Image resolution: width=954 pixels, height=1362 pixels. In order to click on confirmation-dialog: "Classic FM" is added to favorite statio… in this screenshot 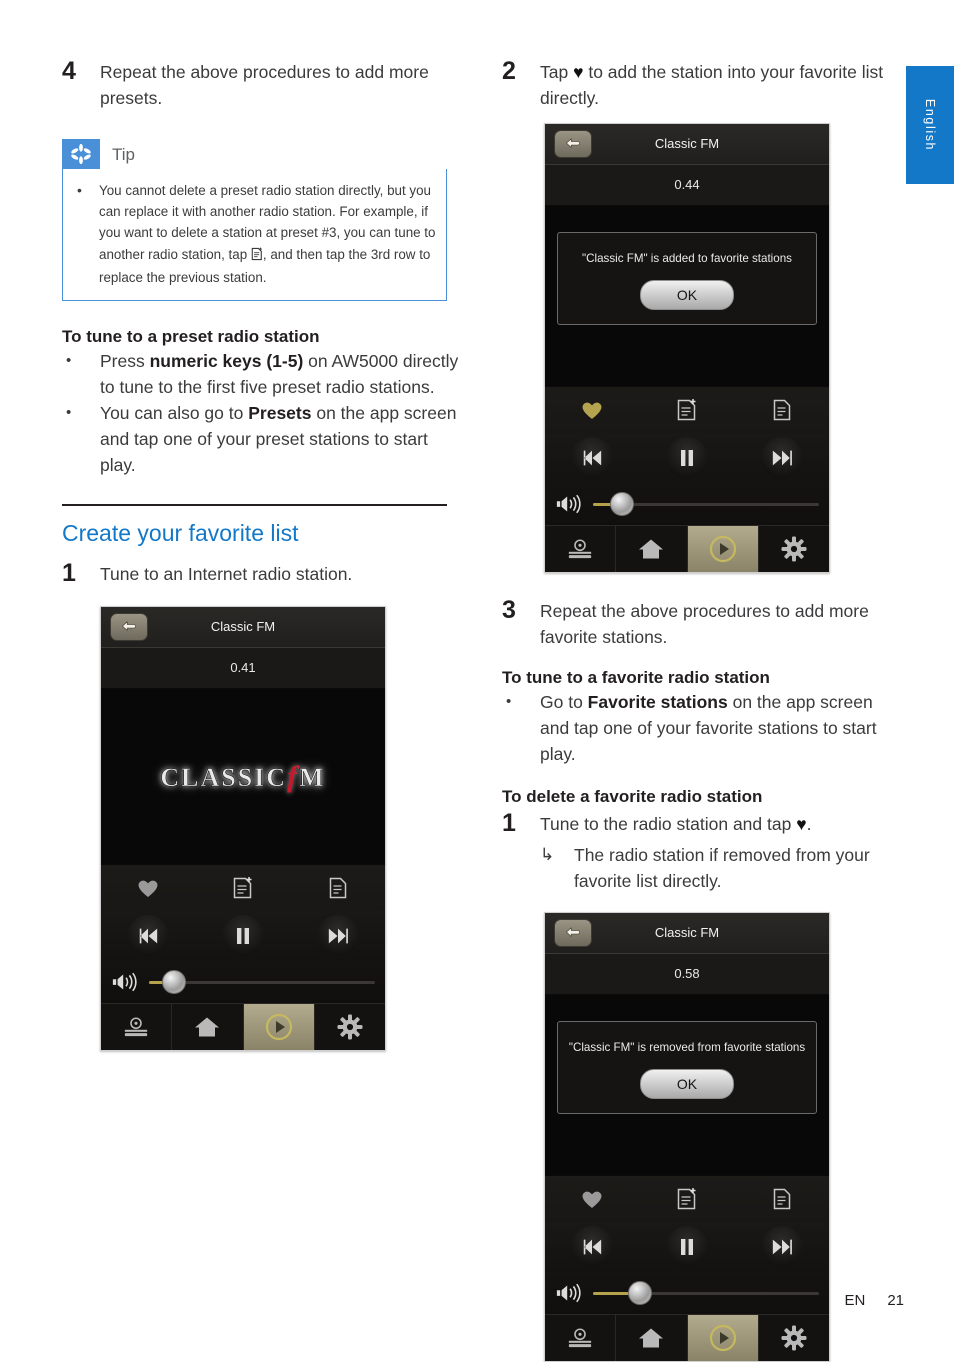, I will do `click(687, 278)`.